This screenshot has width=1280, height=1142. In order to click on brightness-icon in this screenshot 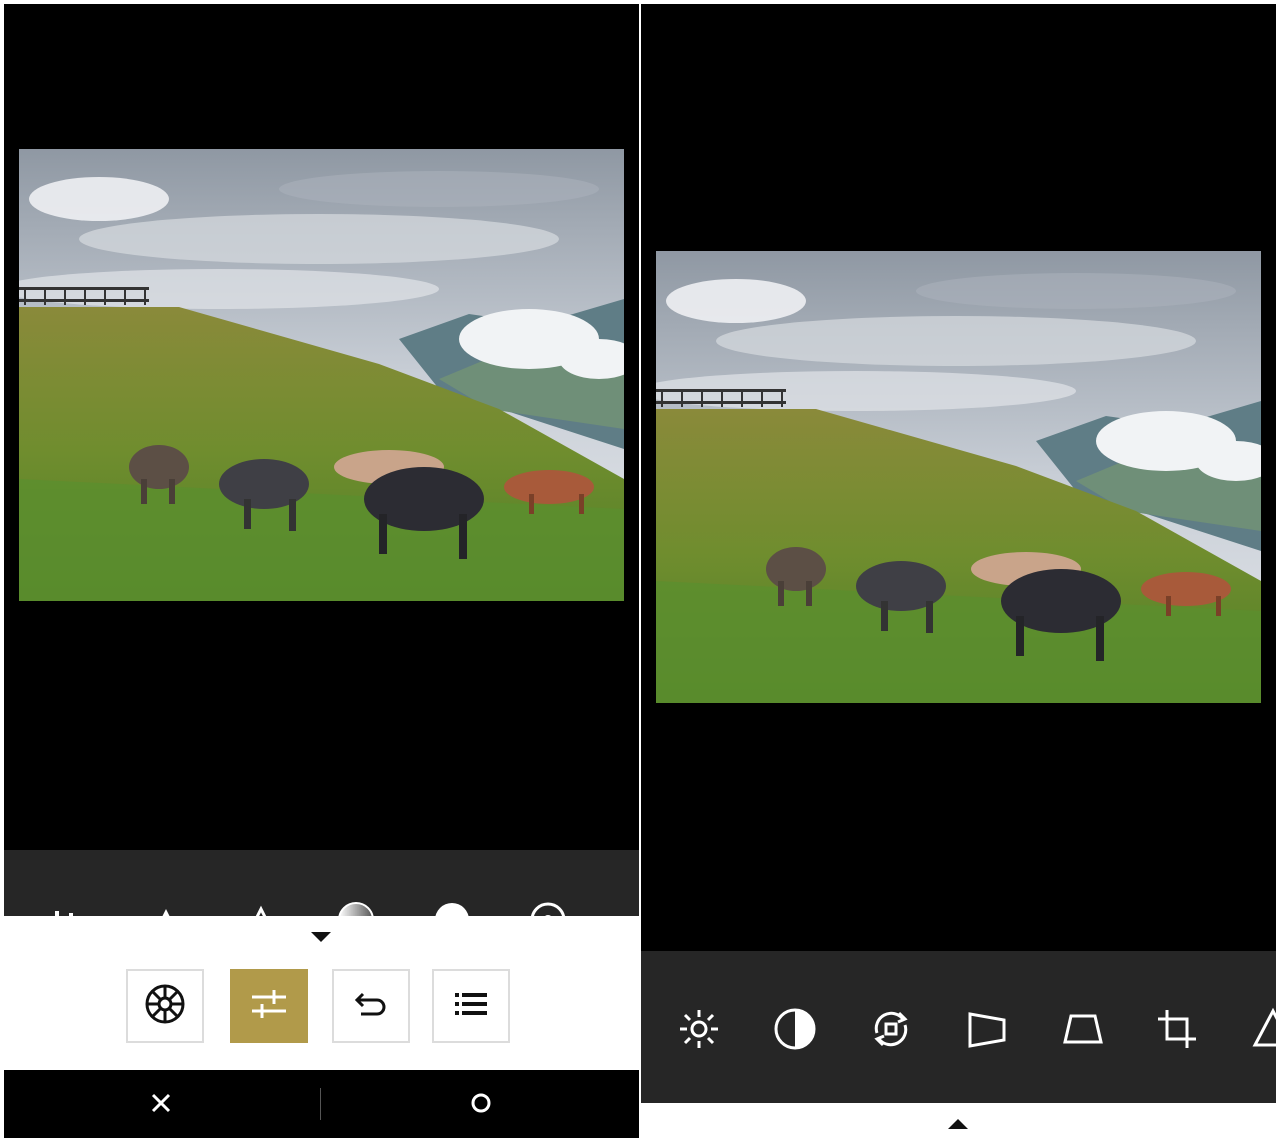, I will do `click(699, 1029)`.